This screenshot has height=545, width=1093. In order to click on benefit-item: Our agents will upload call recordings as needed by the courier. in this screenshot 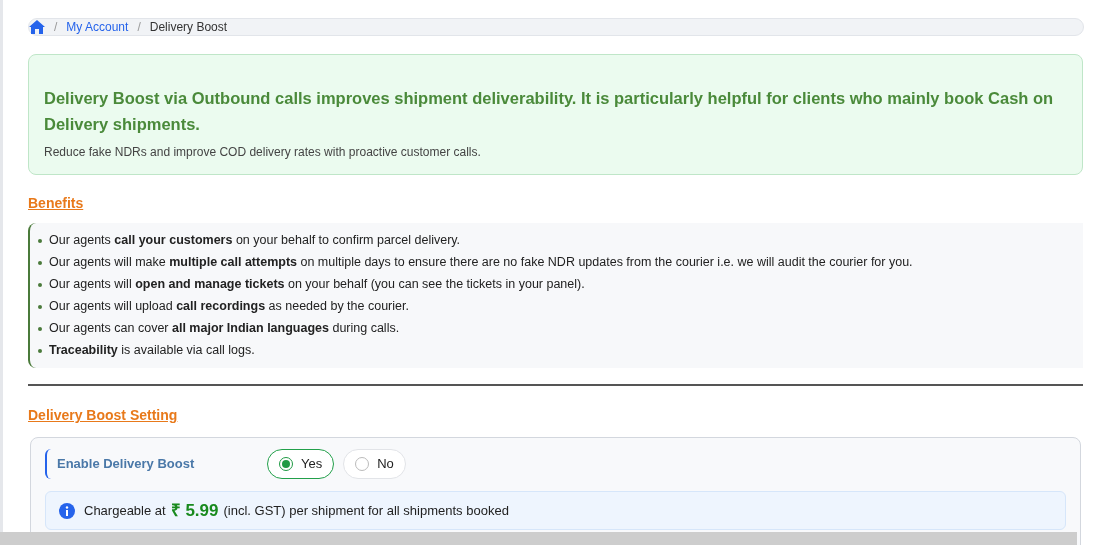, I will do `click(229, 306)`.